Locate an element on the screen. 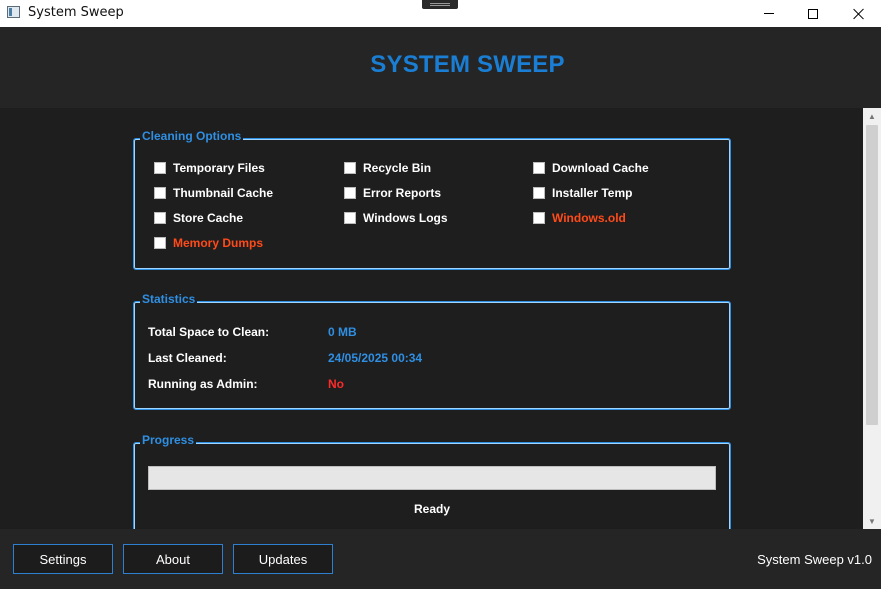 The height and width of the screenshot is (589, 881). stat-last-cleaned-label: Last Cleaned: is located at coordinates (187, 358).